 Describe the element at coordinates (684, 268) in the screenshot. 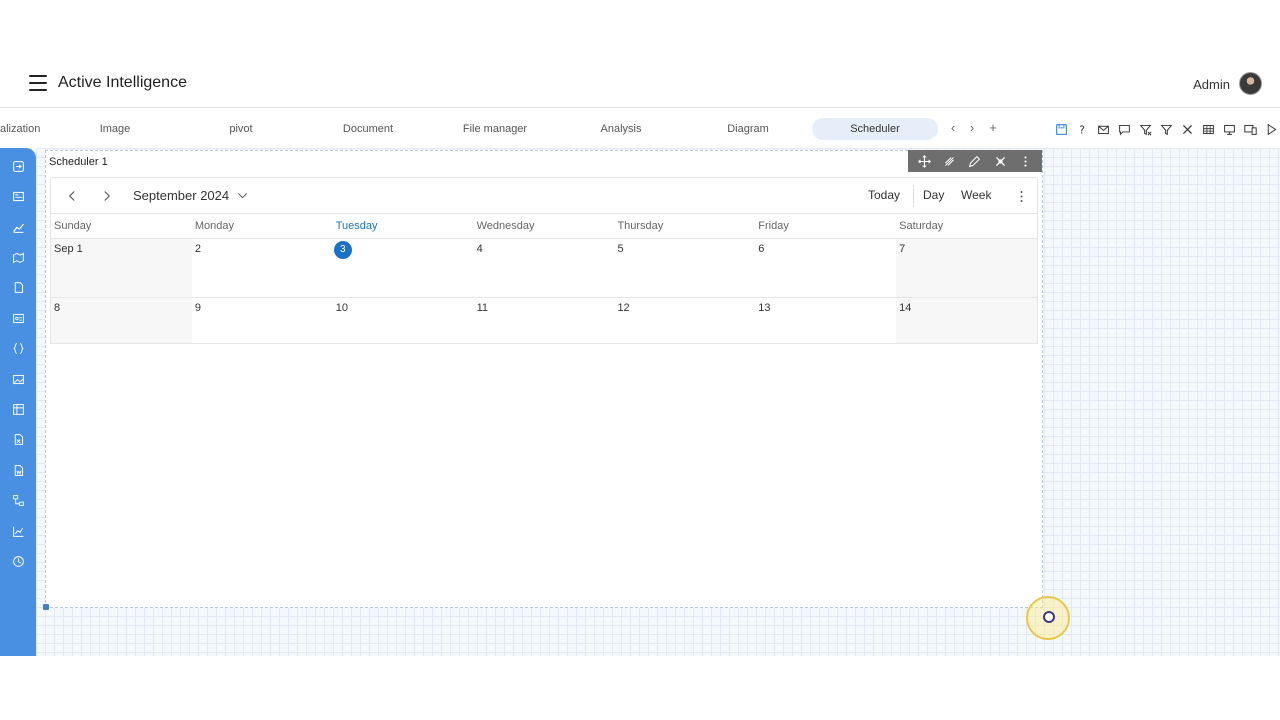

I see `calendar-cell: 5` at that location.